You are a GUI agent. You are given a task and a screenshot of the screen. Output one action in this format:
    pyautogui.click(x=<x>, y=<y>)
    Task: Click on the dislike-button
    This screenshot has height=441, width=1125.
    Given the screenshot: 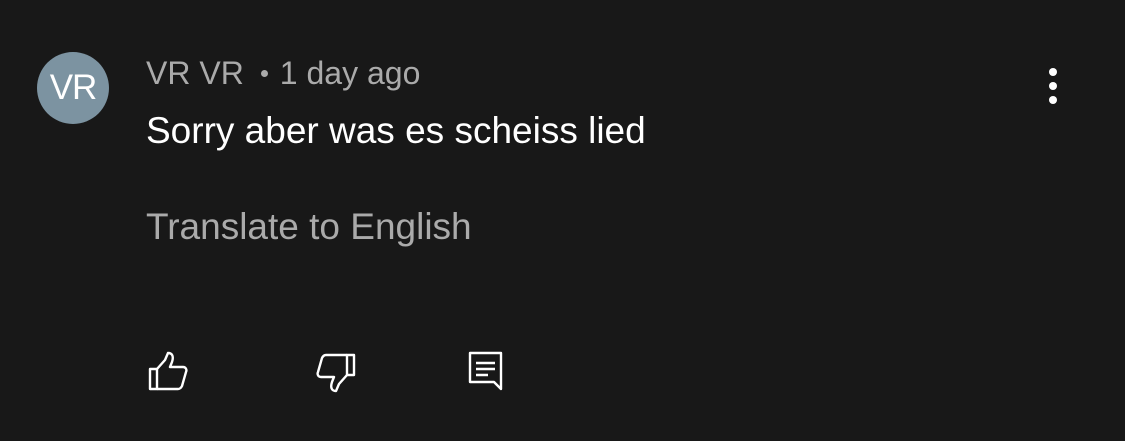 What is the action you would take?
    pyautogui.click(x=336, y=372)
    